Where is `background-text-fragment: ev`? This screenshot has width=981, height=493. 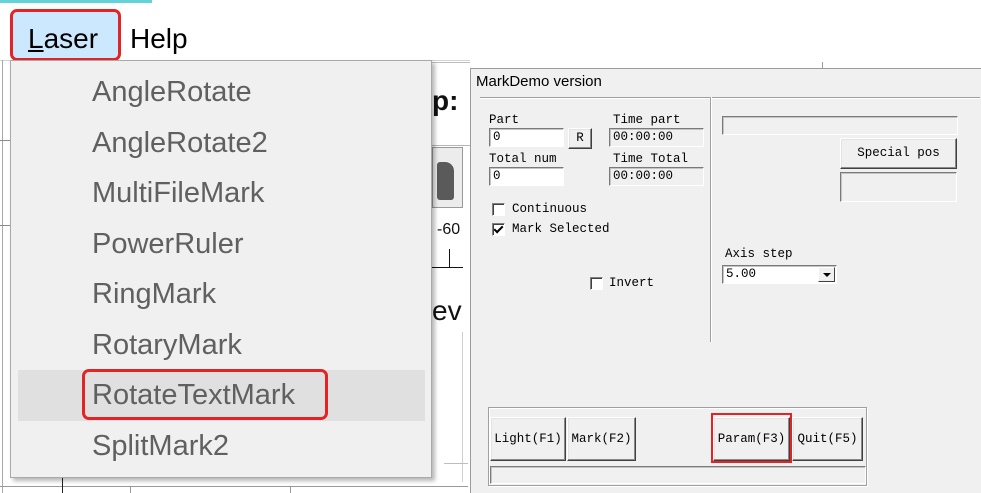 background-text-fragment: ev is located at coordinates (447, 310).